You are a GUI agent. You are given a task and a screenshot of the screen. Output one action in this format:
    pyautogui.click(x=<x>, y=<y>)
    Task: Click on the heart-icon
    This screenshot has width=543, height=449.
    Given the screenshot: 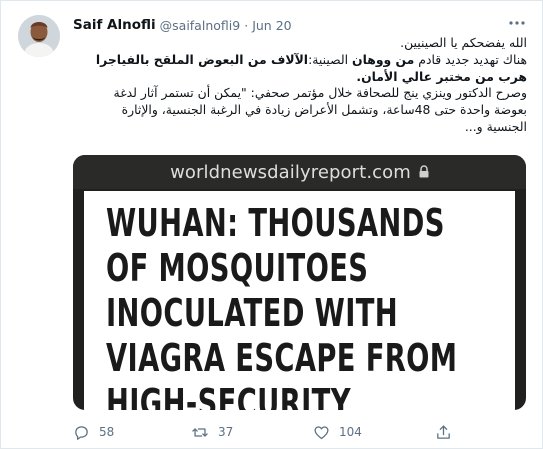 What is the action you would take?
    pyautogui.click(x=321, y=432)
    